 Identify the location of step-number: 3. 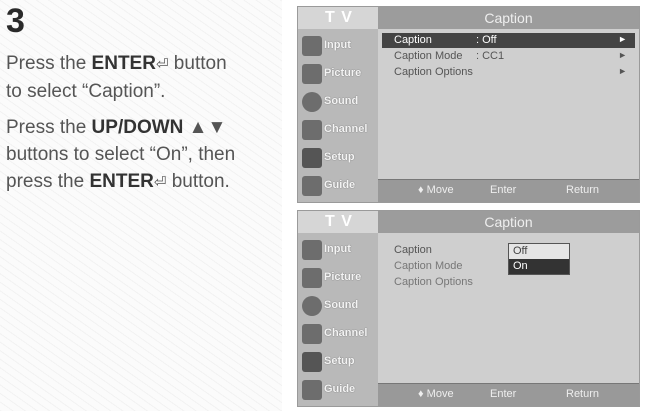
(15, 21).